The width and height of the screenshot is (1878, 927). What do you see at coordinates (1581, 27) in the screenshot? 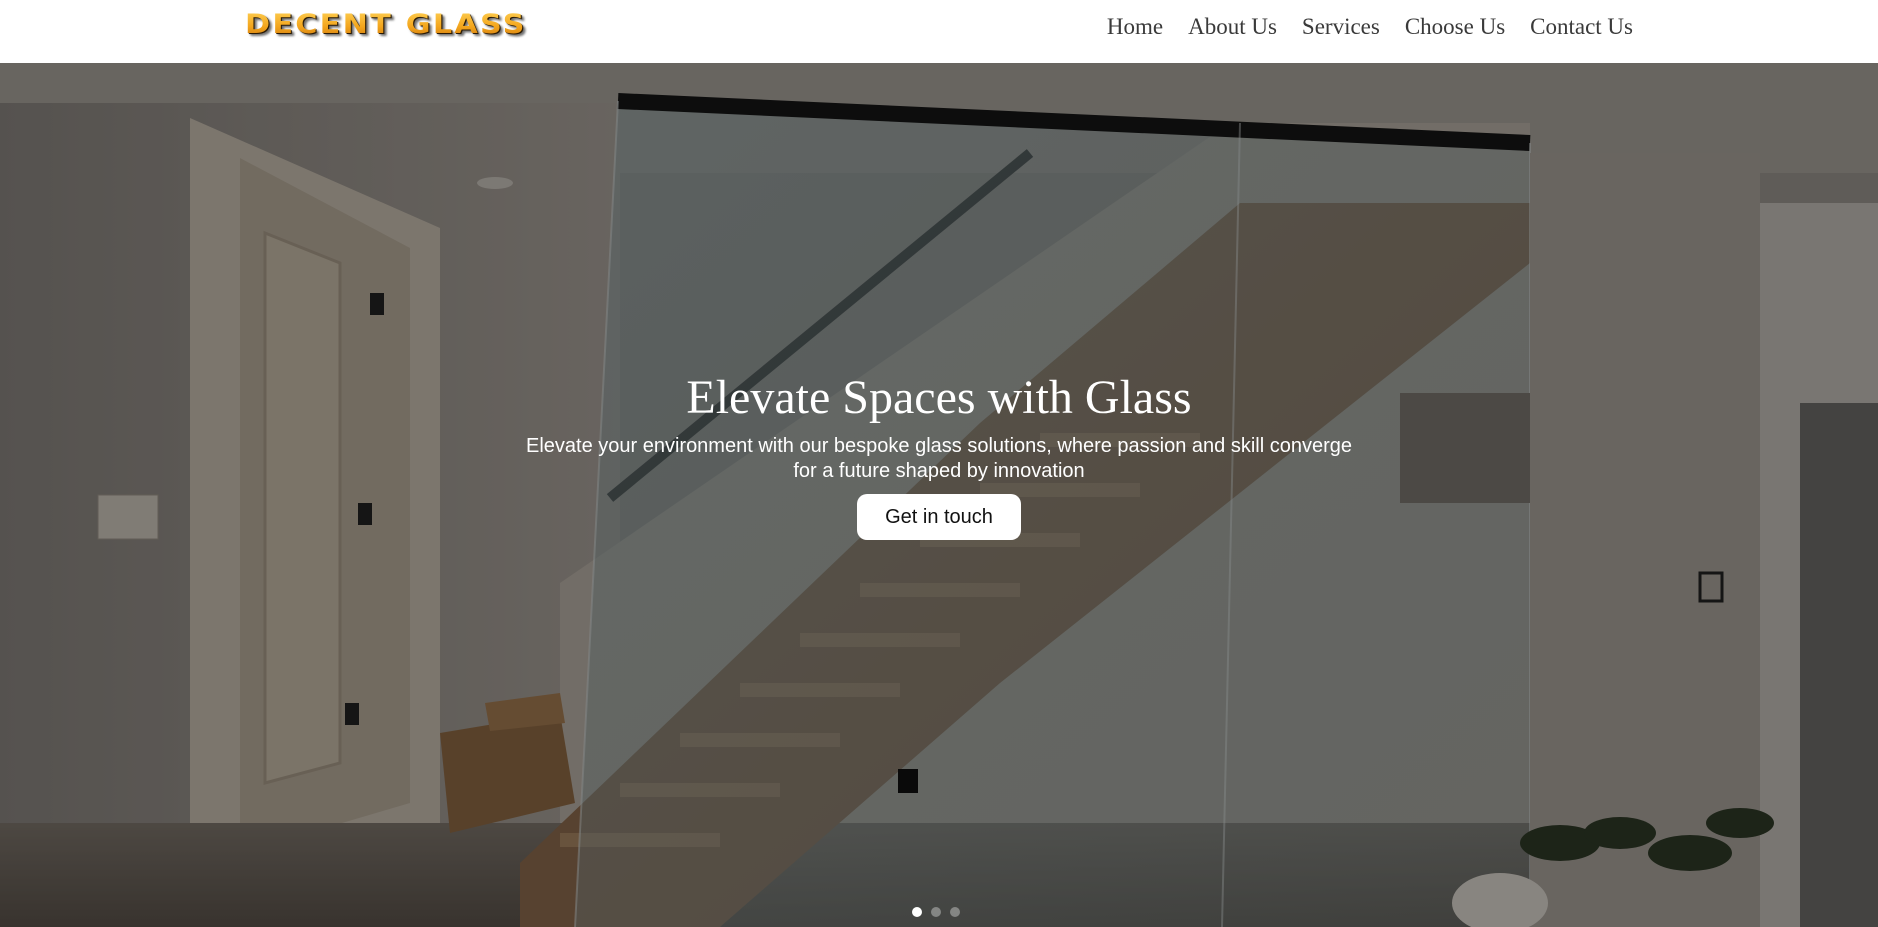
I see `nav-link-contact-us: Contact Us` at bounding box center [1581, 27].